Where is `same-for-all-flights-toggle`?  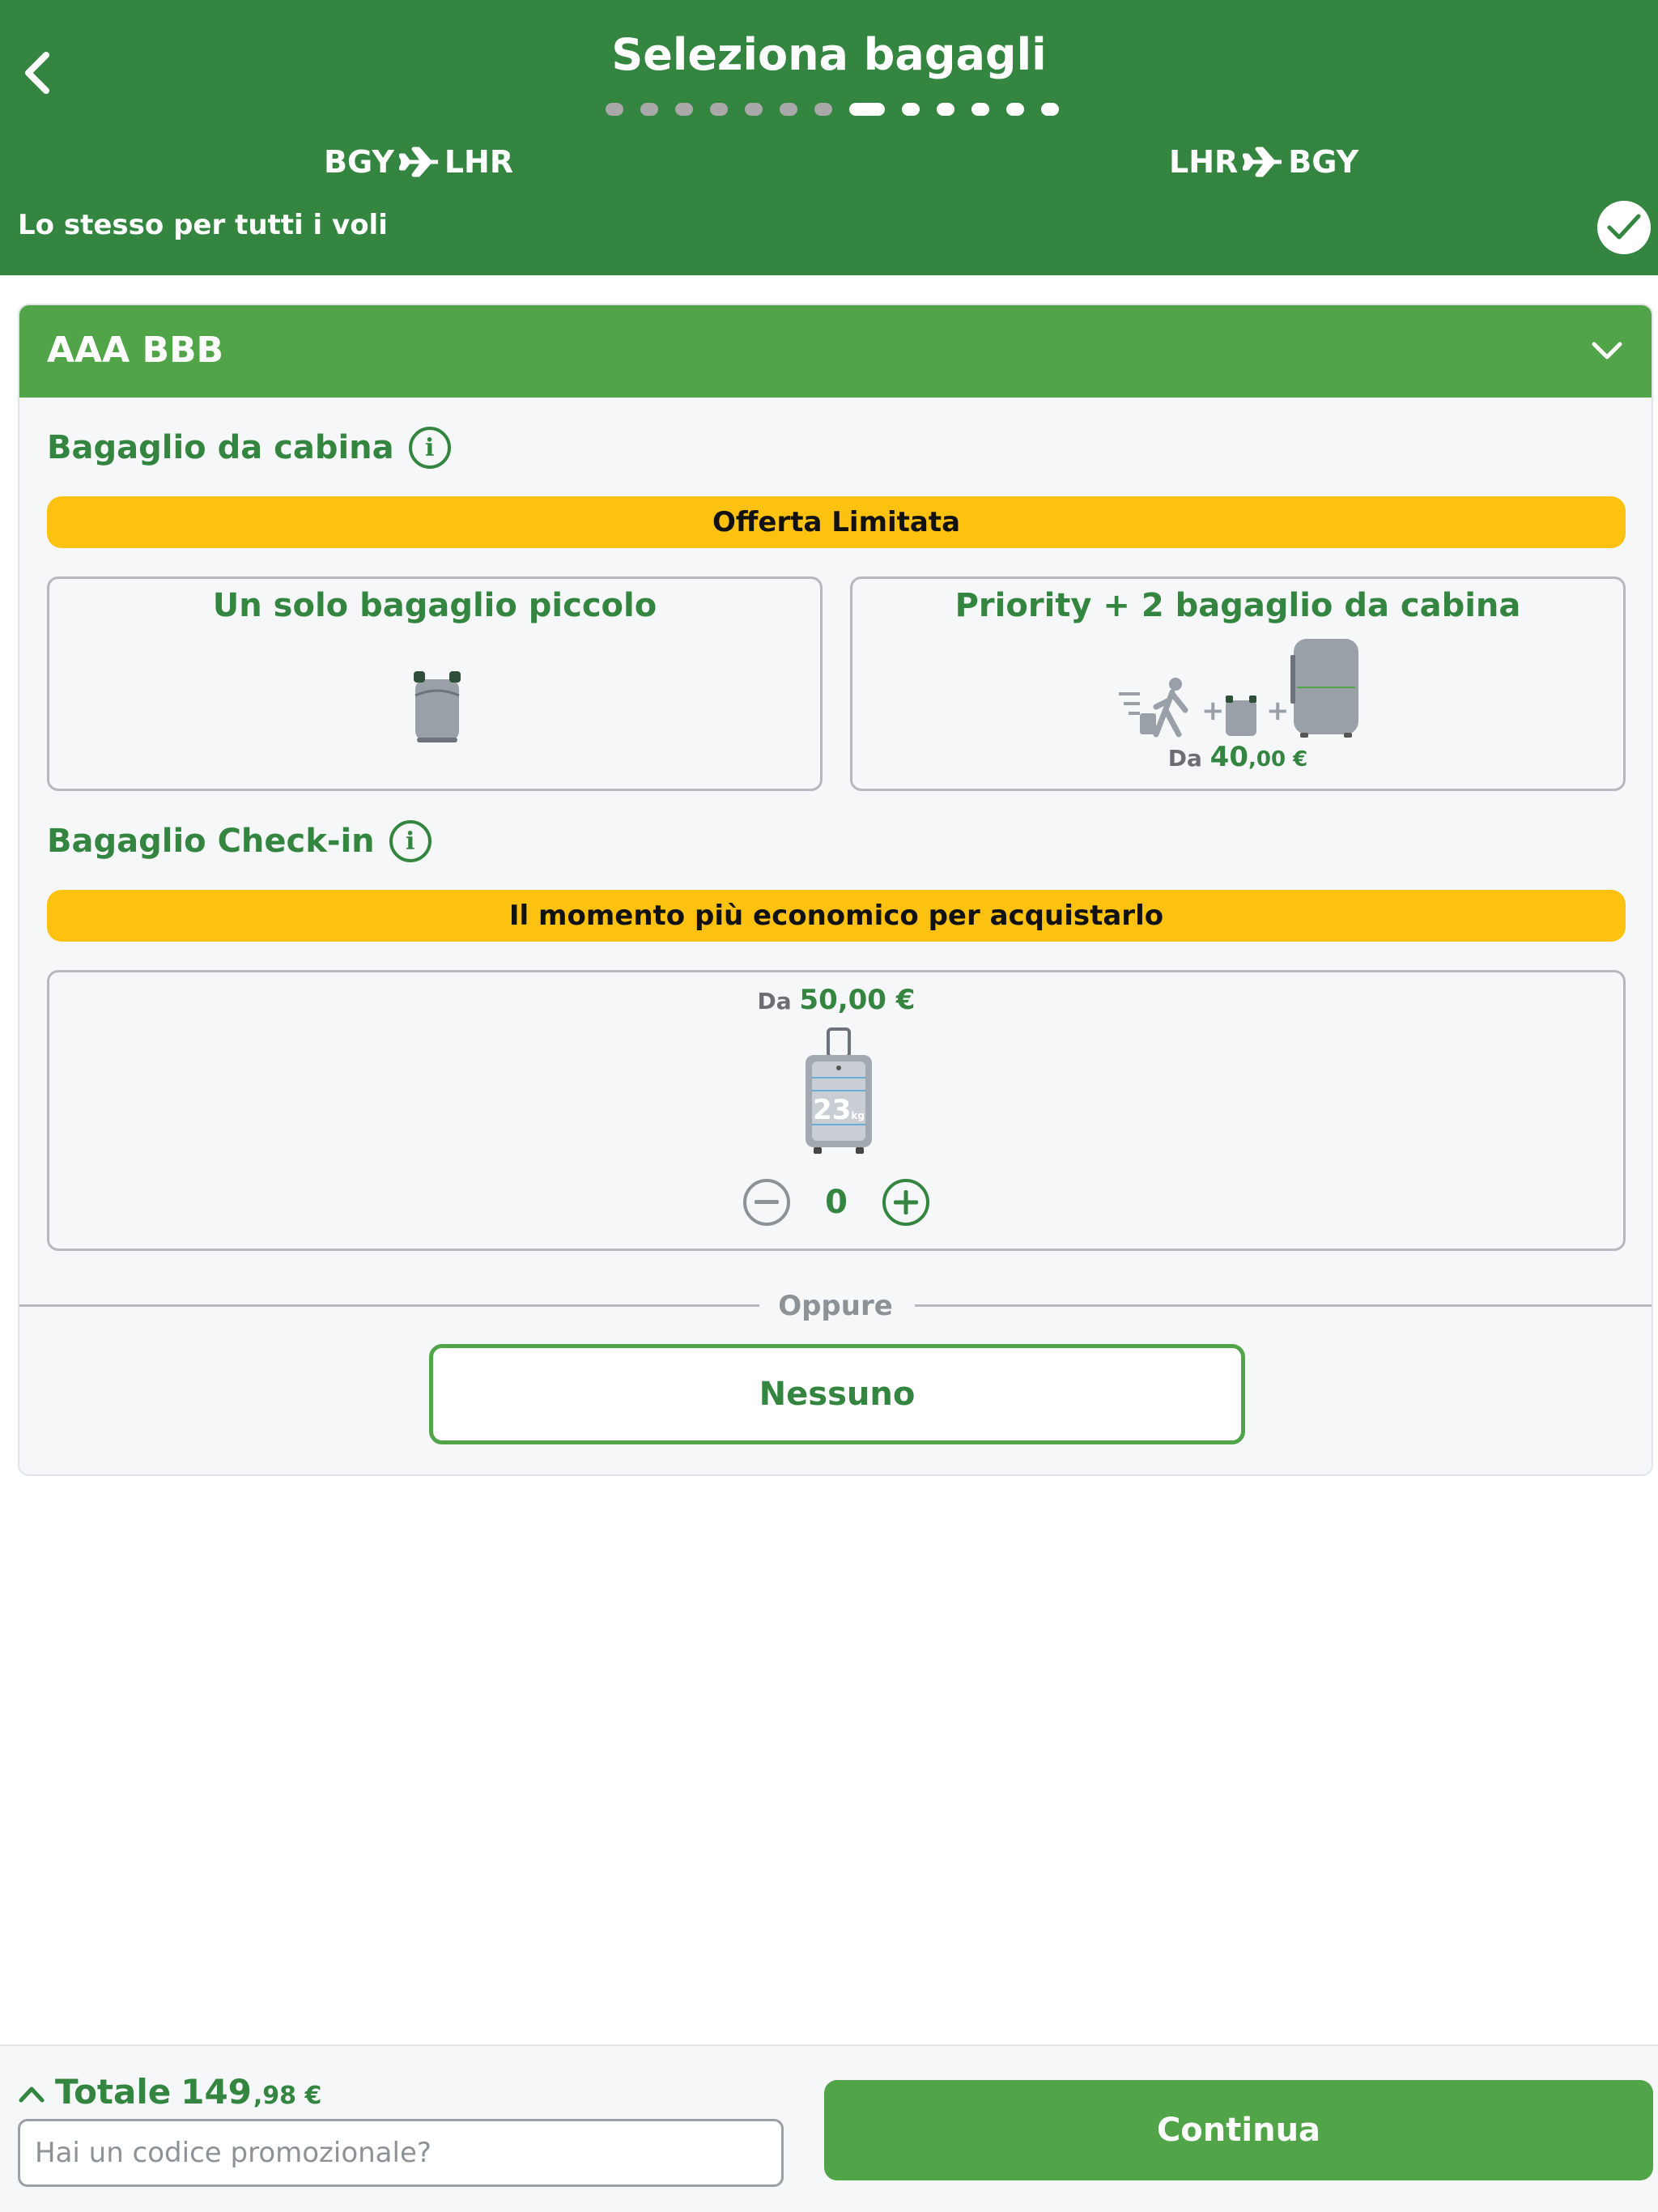
same-for-all-flights-toggle is located at coordinates (1624, 228).